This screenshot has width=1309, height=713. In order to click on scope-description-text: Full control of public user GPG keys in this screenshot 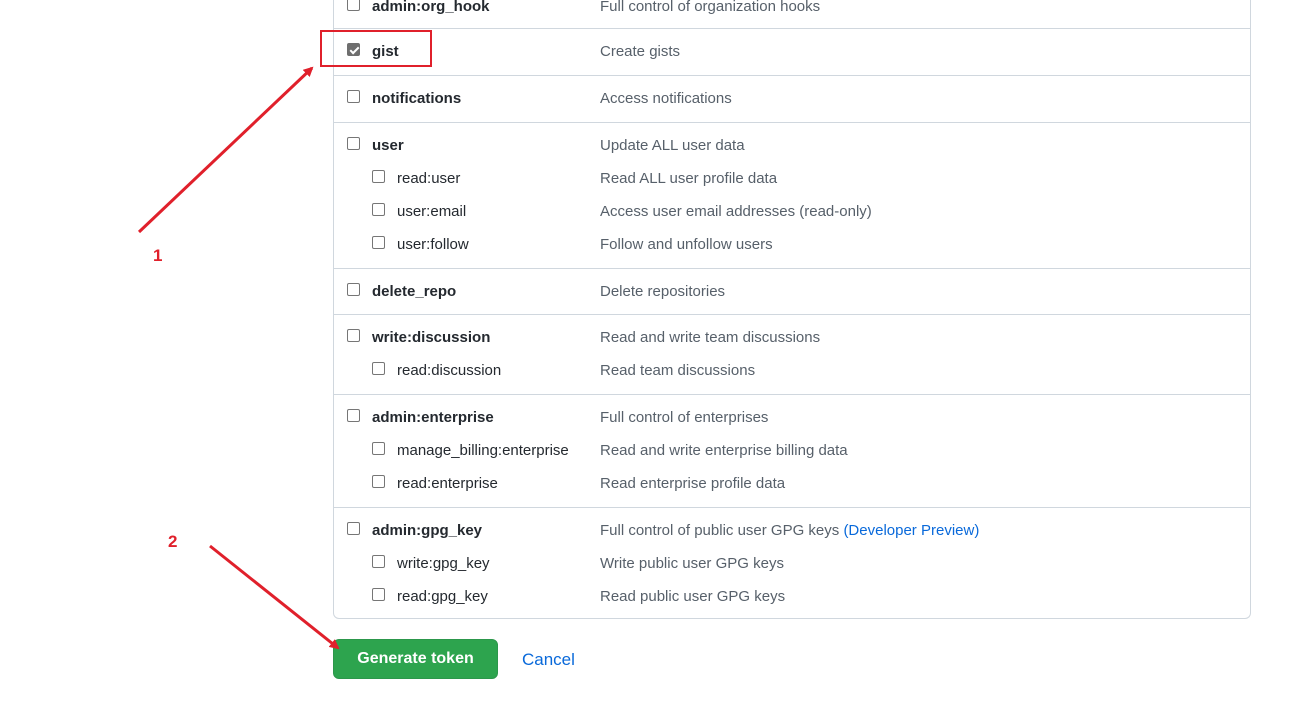, I will do `click(720, 530)`.